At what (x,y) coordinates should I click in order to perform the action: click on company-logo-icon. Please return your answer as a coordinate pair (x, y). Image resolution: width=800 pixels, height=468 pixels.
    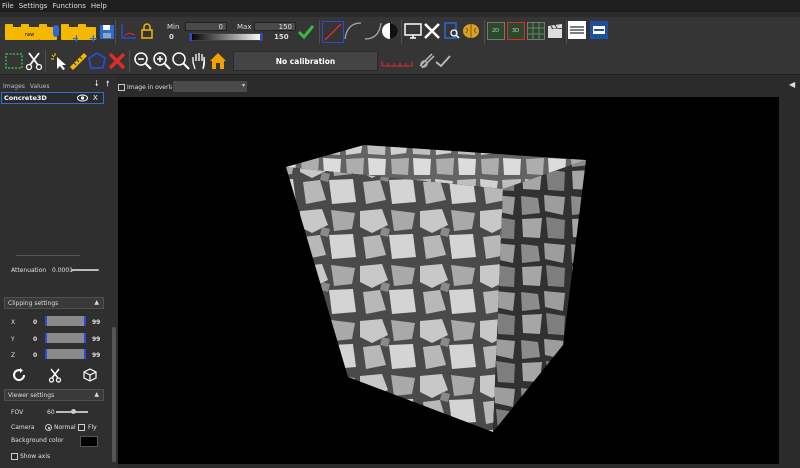
    Looking at the image, I should click on (599, 30).